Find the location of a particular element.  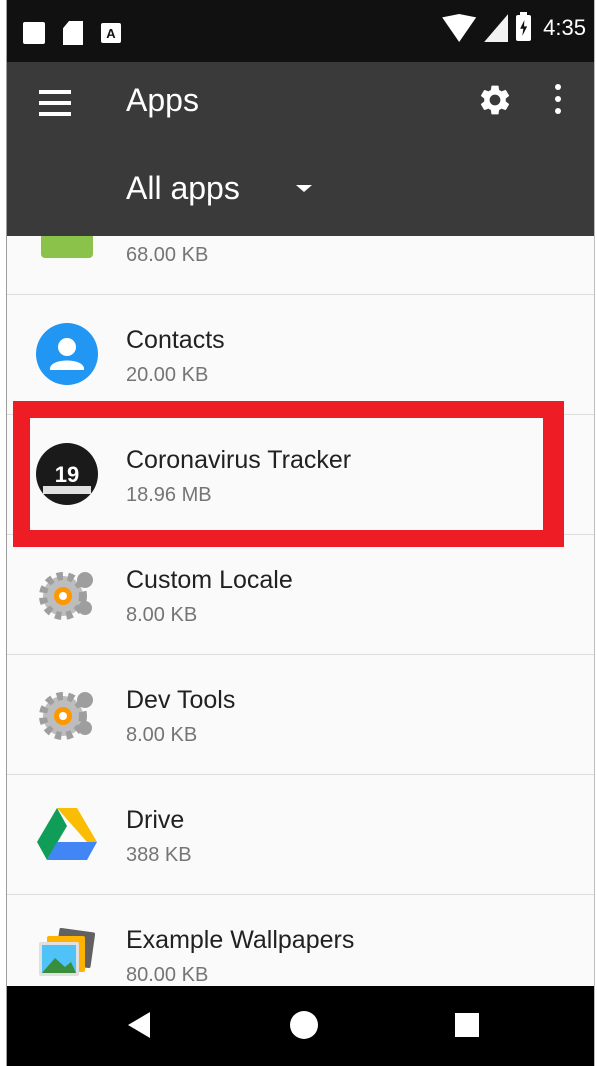

dropdown-arrow-icon is located at coordinates (303, 188).